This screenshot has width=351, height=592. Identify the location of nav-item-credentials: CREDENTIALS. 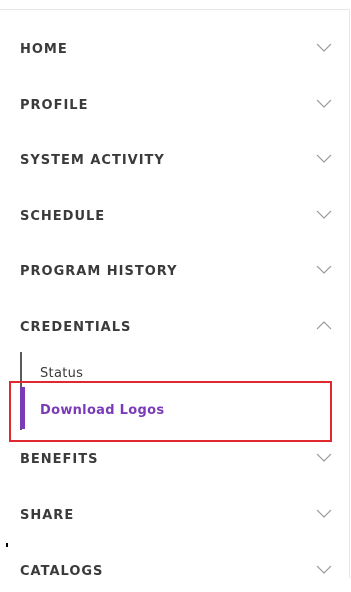
(174, 328).